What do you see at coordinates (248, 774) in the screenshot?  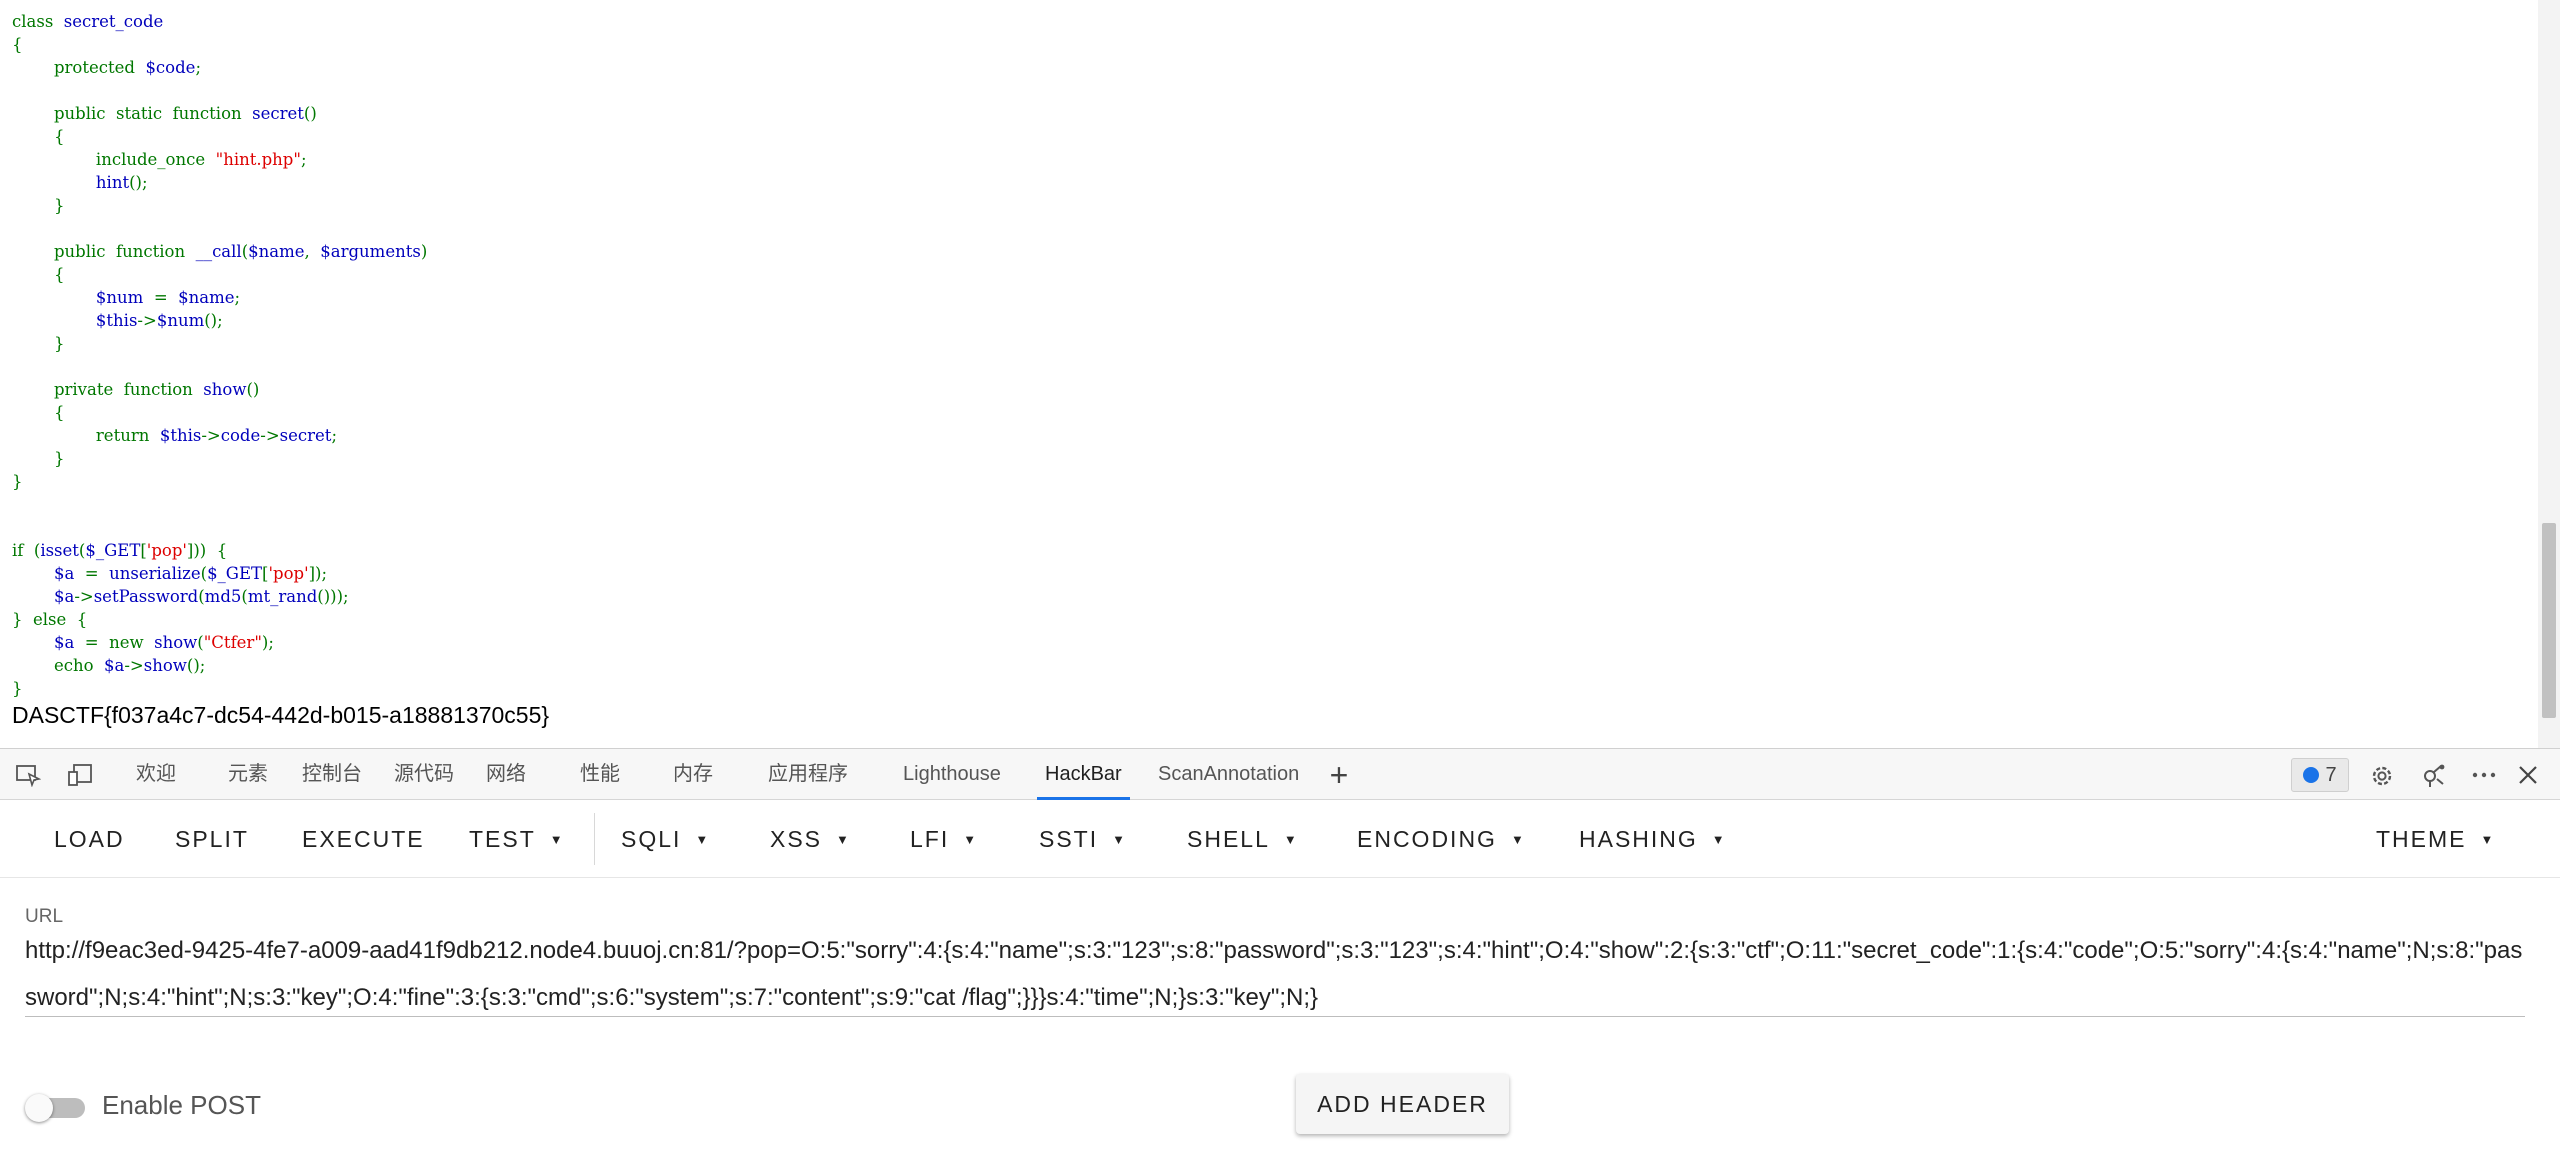 I see `tab-elements: 元素` at bounding box center [248, 774].